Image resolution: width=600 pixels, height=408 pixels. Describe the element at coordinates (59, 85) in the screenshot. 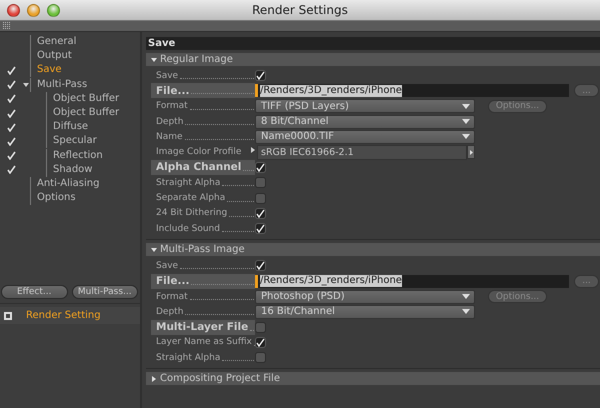

I see `tree-item: Multi-Pass` at that location.